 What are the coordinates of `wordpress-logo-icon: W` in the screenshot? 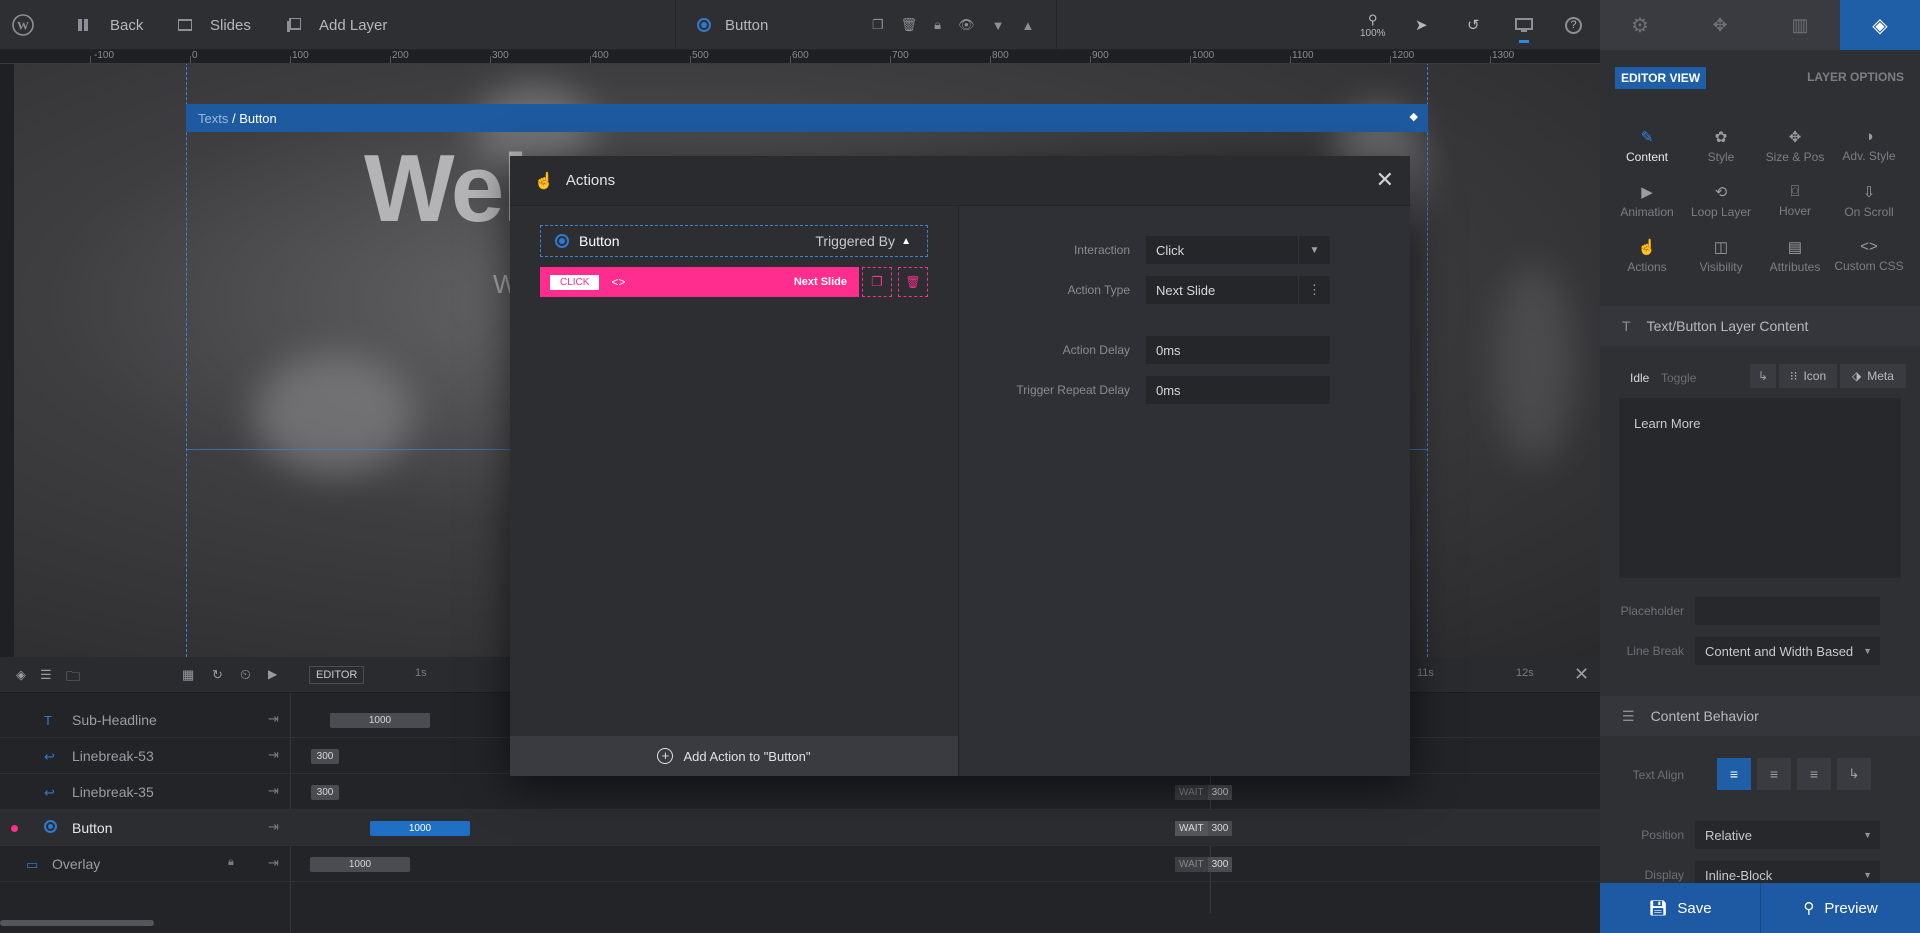 It's located at (23, 25).